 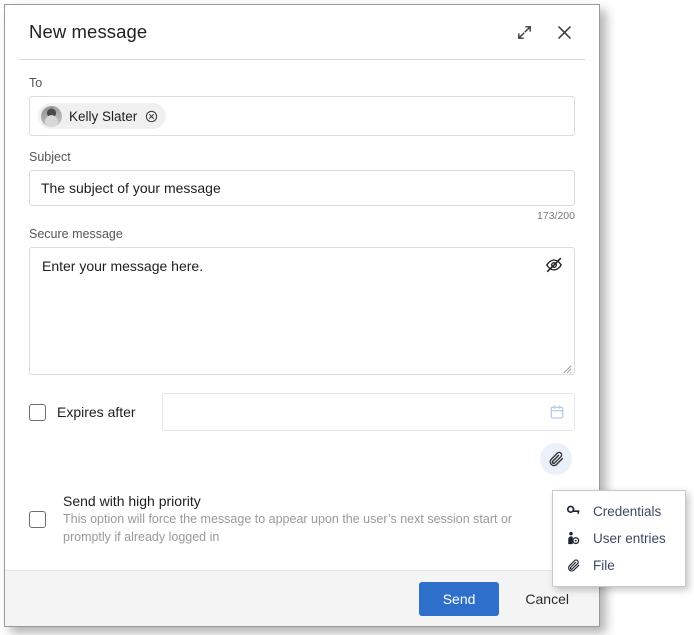 I want to click on page-title: New message, so click(x=88, y=31).